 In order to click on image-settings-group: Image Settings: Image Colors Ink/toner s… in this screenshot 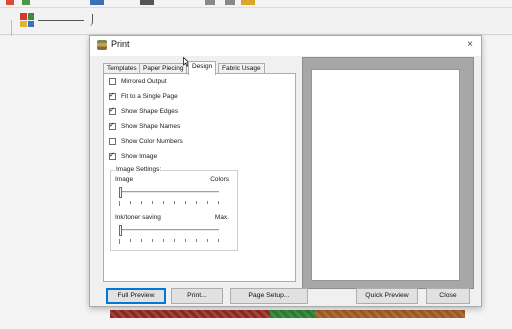, I will do `click(174, 208)`.